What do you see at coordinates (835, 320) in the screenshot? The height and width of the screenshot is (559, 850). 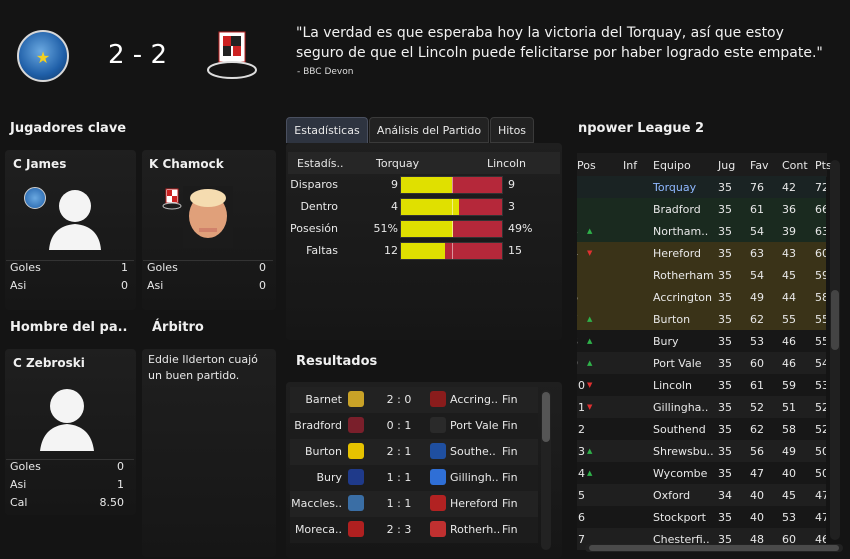 I see `league-scroll-thumb` at bounding box center [835, 320].